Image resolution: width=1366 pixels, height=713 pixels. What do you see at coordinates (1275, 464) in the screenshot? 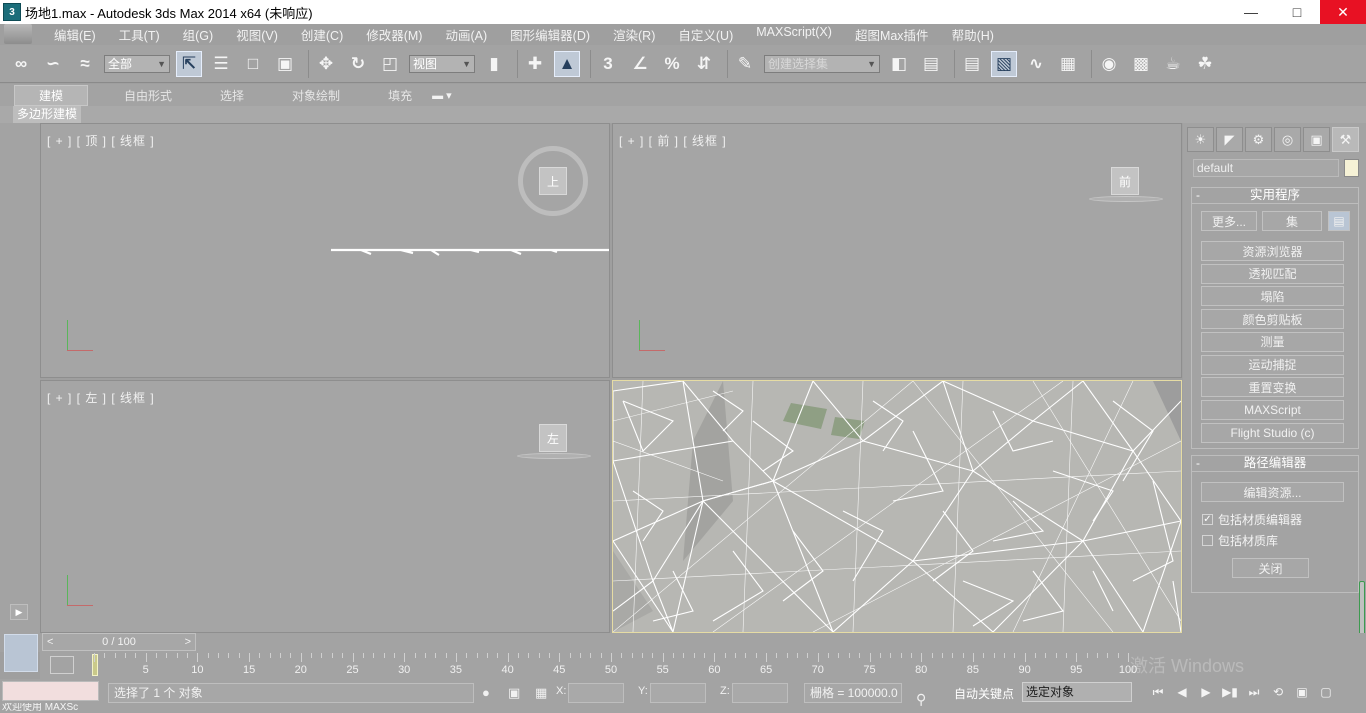
I see `path-editor-rollout-header: - 路径编辑器` at bounding box center [1275, 464].